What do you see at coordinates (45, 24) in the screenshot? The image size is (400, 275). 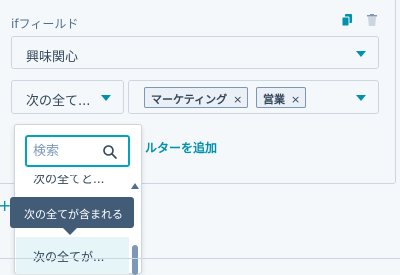 I see `field-label: ifフィールド` at bounding box center [45, 24].